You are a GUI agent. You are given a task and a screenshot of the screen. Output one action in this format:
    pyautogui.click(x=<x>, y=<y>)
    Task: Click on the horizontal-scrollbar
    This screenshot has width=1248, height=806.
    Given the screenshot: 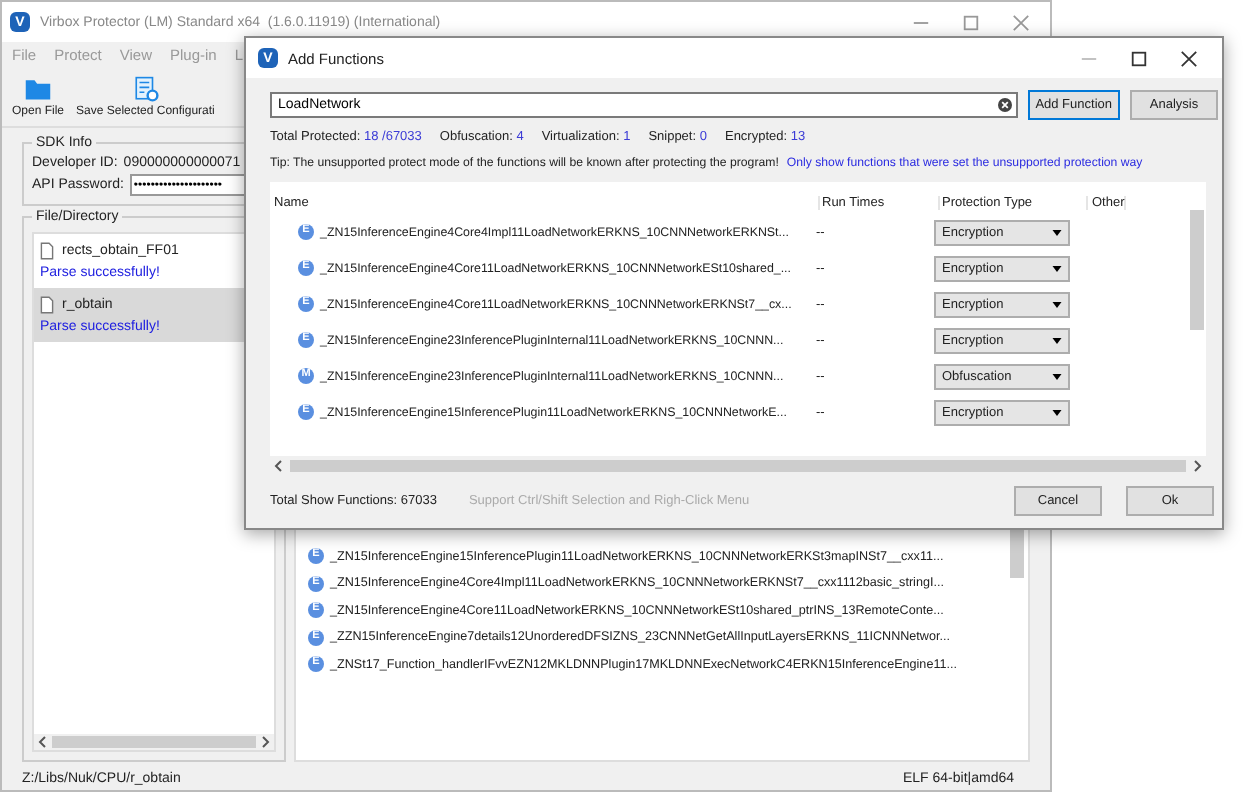 What is the action you would take?
    pyautogui.click(x=154, y=742)
    